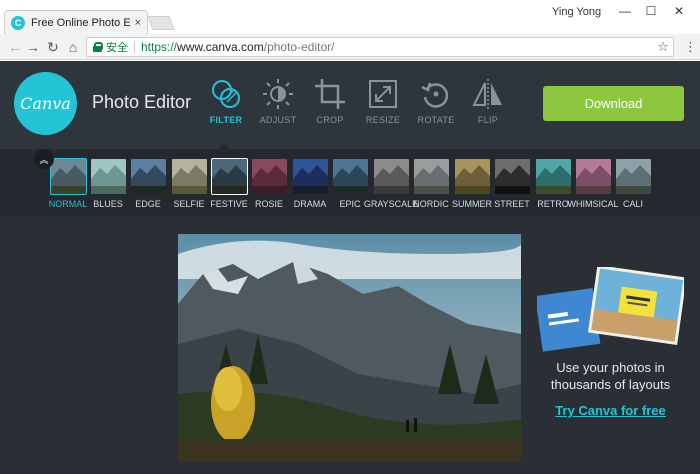 This screenshot has height=474, width=700. What do you see at coordinates (663, 47) in the screenshot?
I see `bookmark-star-icon: ☆` at bounding box center [663, 47].